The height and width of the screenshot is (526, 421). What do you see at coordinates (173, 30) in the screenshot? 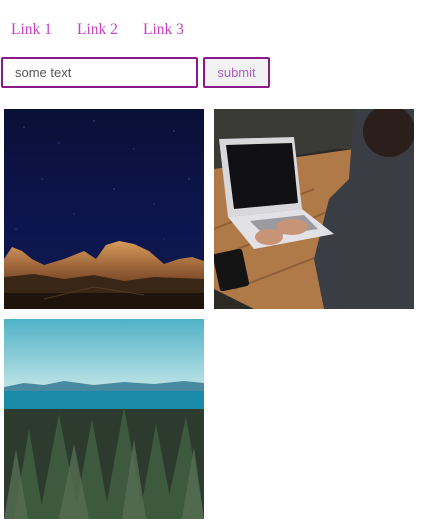
I see `nav-link-3: Link 3` at bounding box center [173, 30].